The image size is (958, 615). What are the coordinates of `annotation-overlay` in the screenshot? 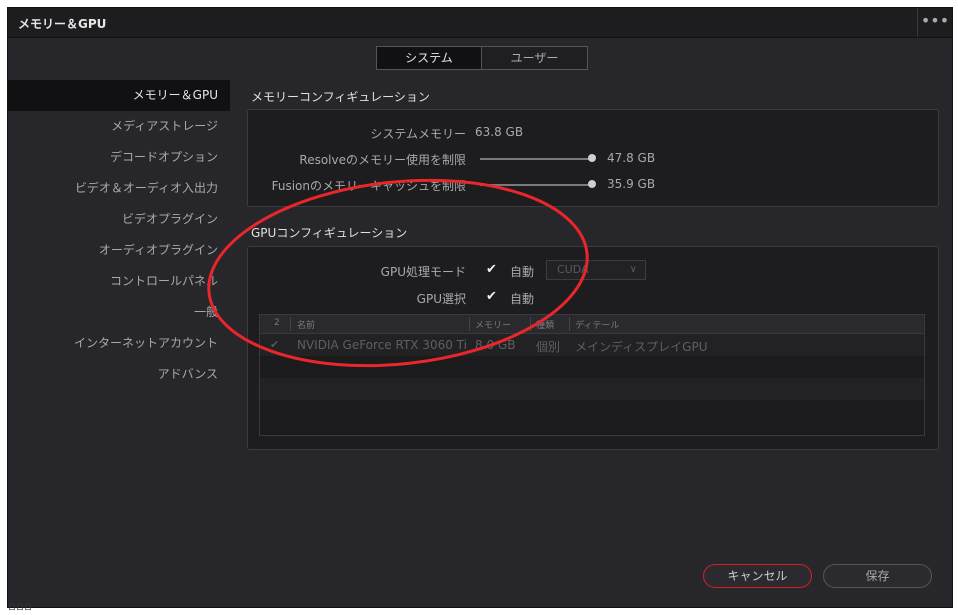 It's located at (398, 273).